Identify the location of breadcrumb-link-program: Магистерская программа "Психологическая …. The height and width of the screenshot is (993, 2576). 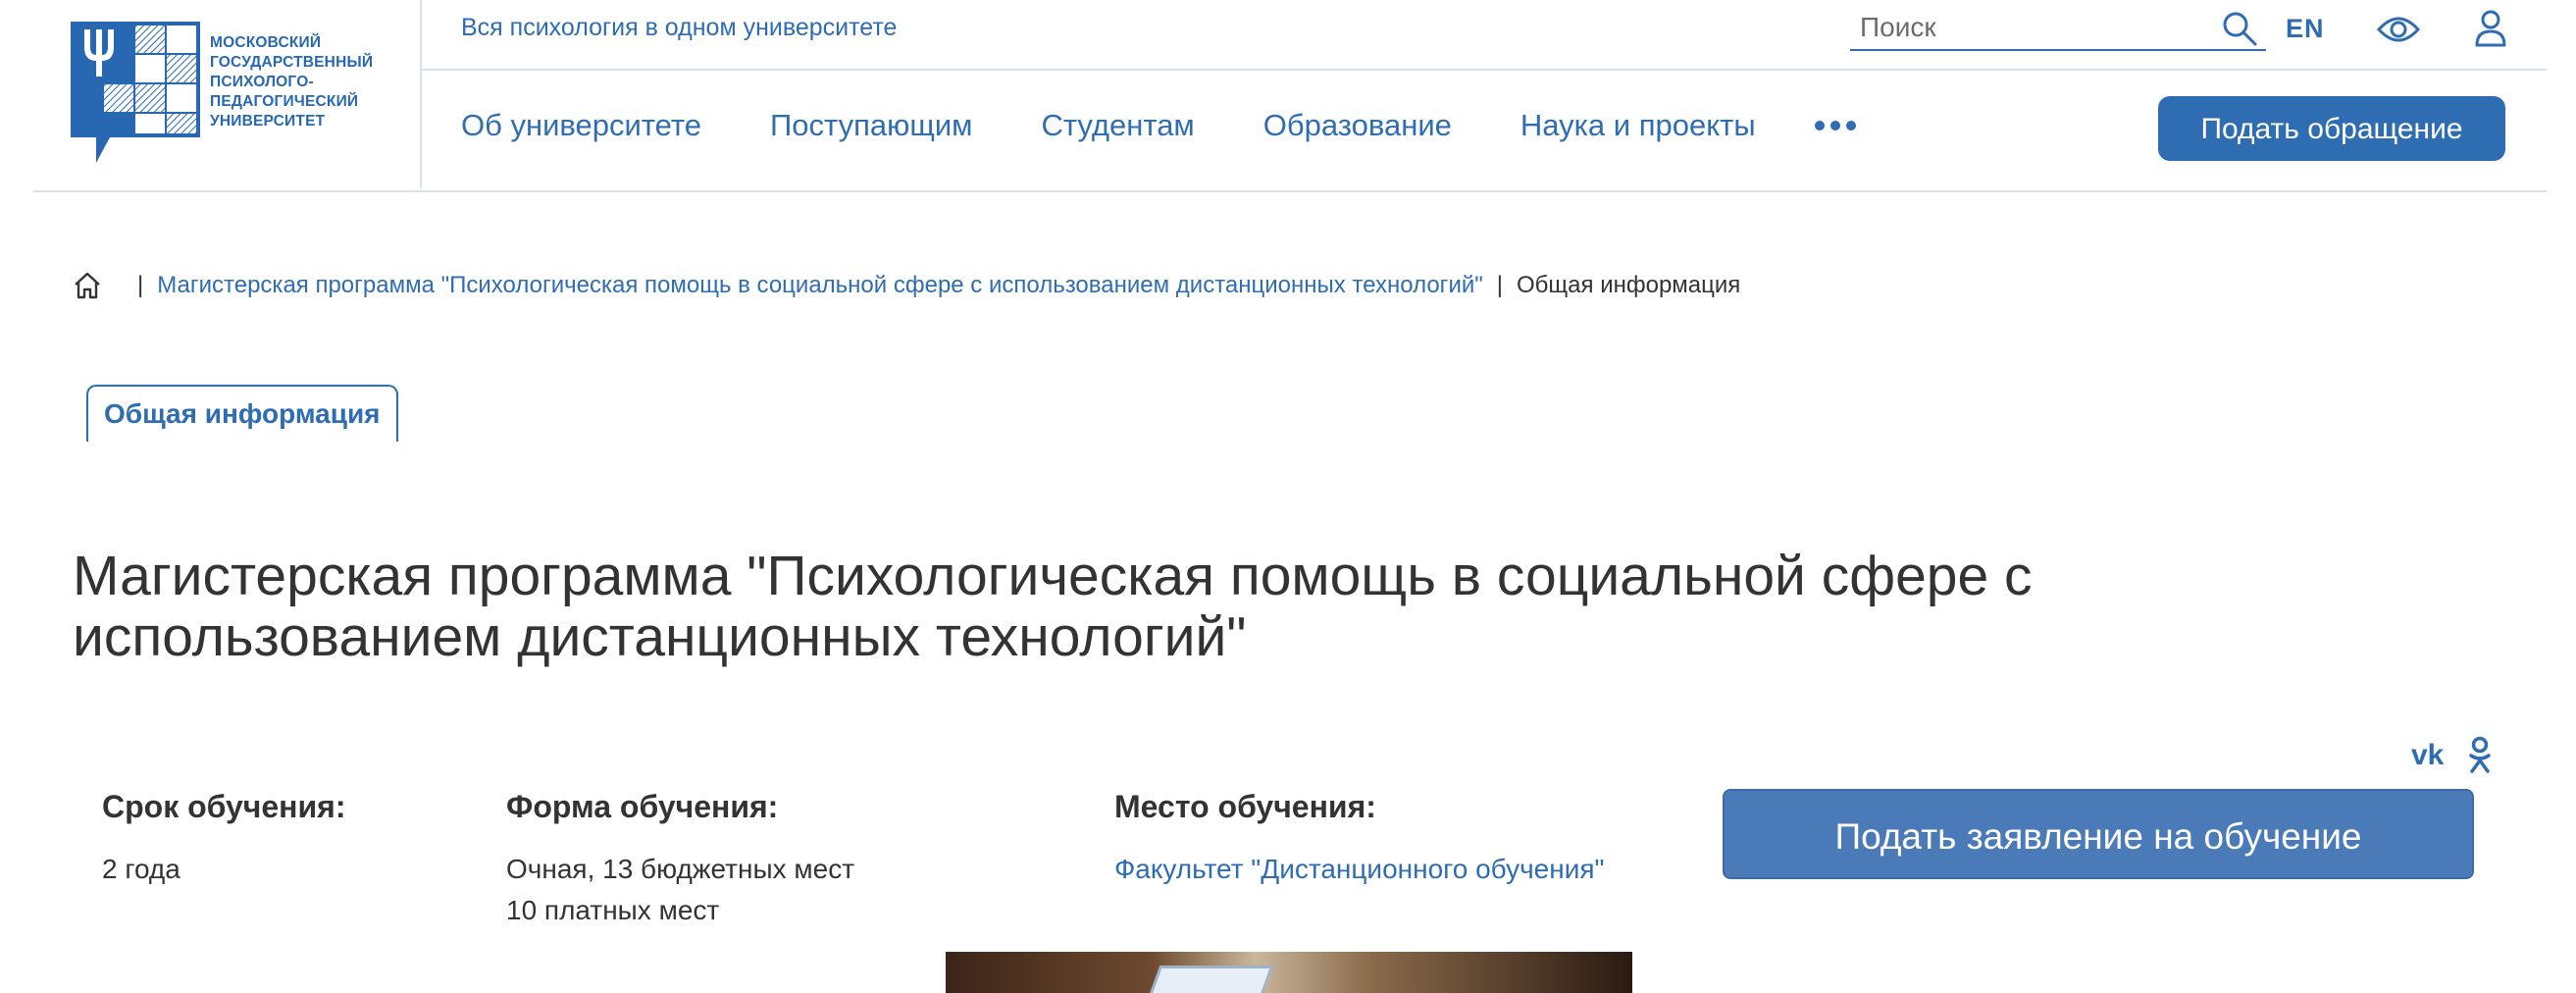
(820, 285).